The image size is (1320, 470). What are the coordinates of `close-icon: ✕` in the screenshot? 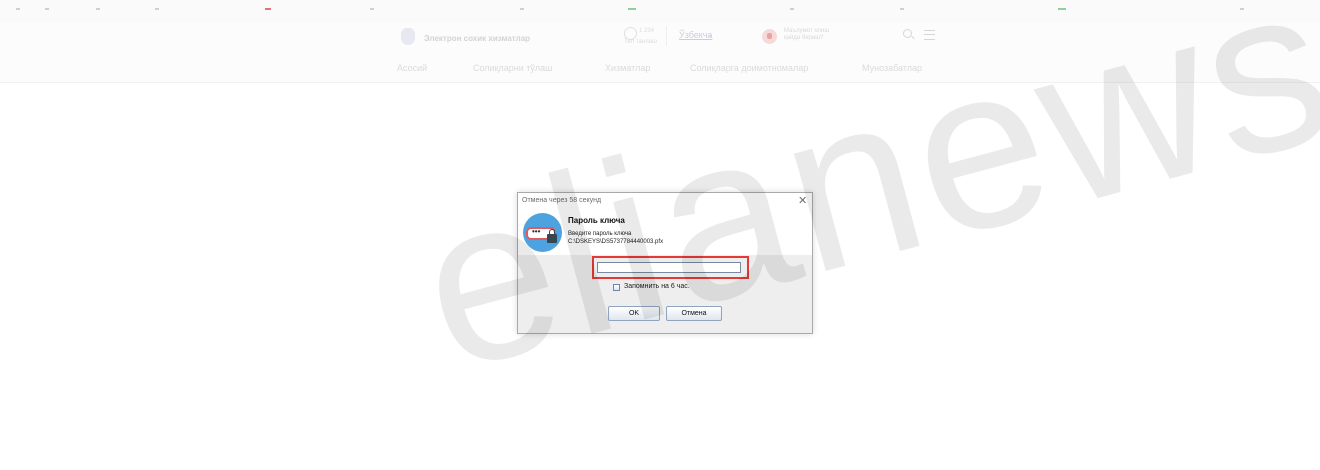 It's located at (802, 200).